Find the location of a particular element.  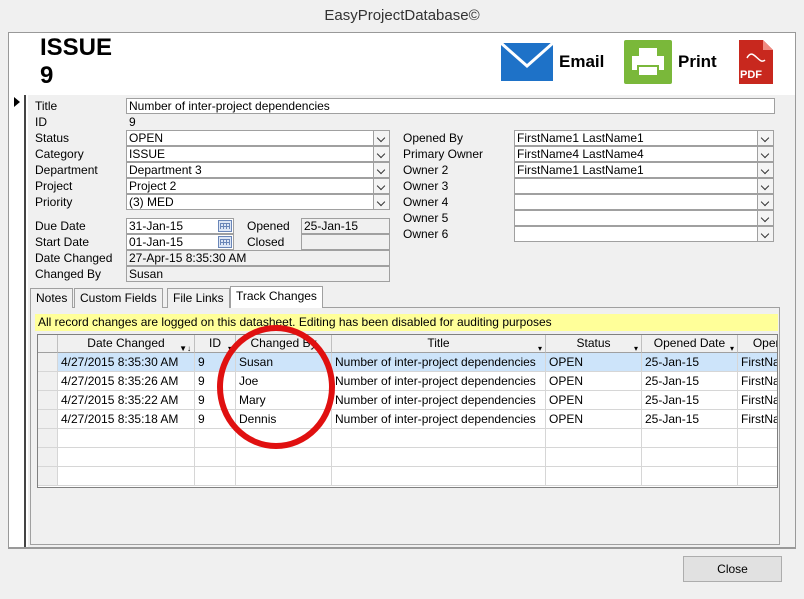

owner5-label: Owner 5 is located at coordinates (426, 218).